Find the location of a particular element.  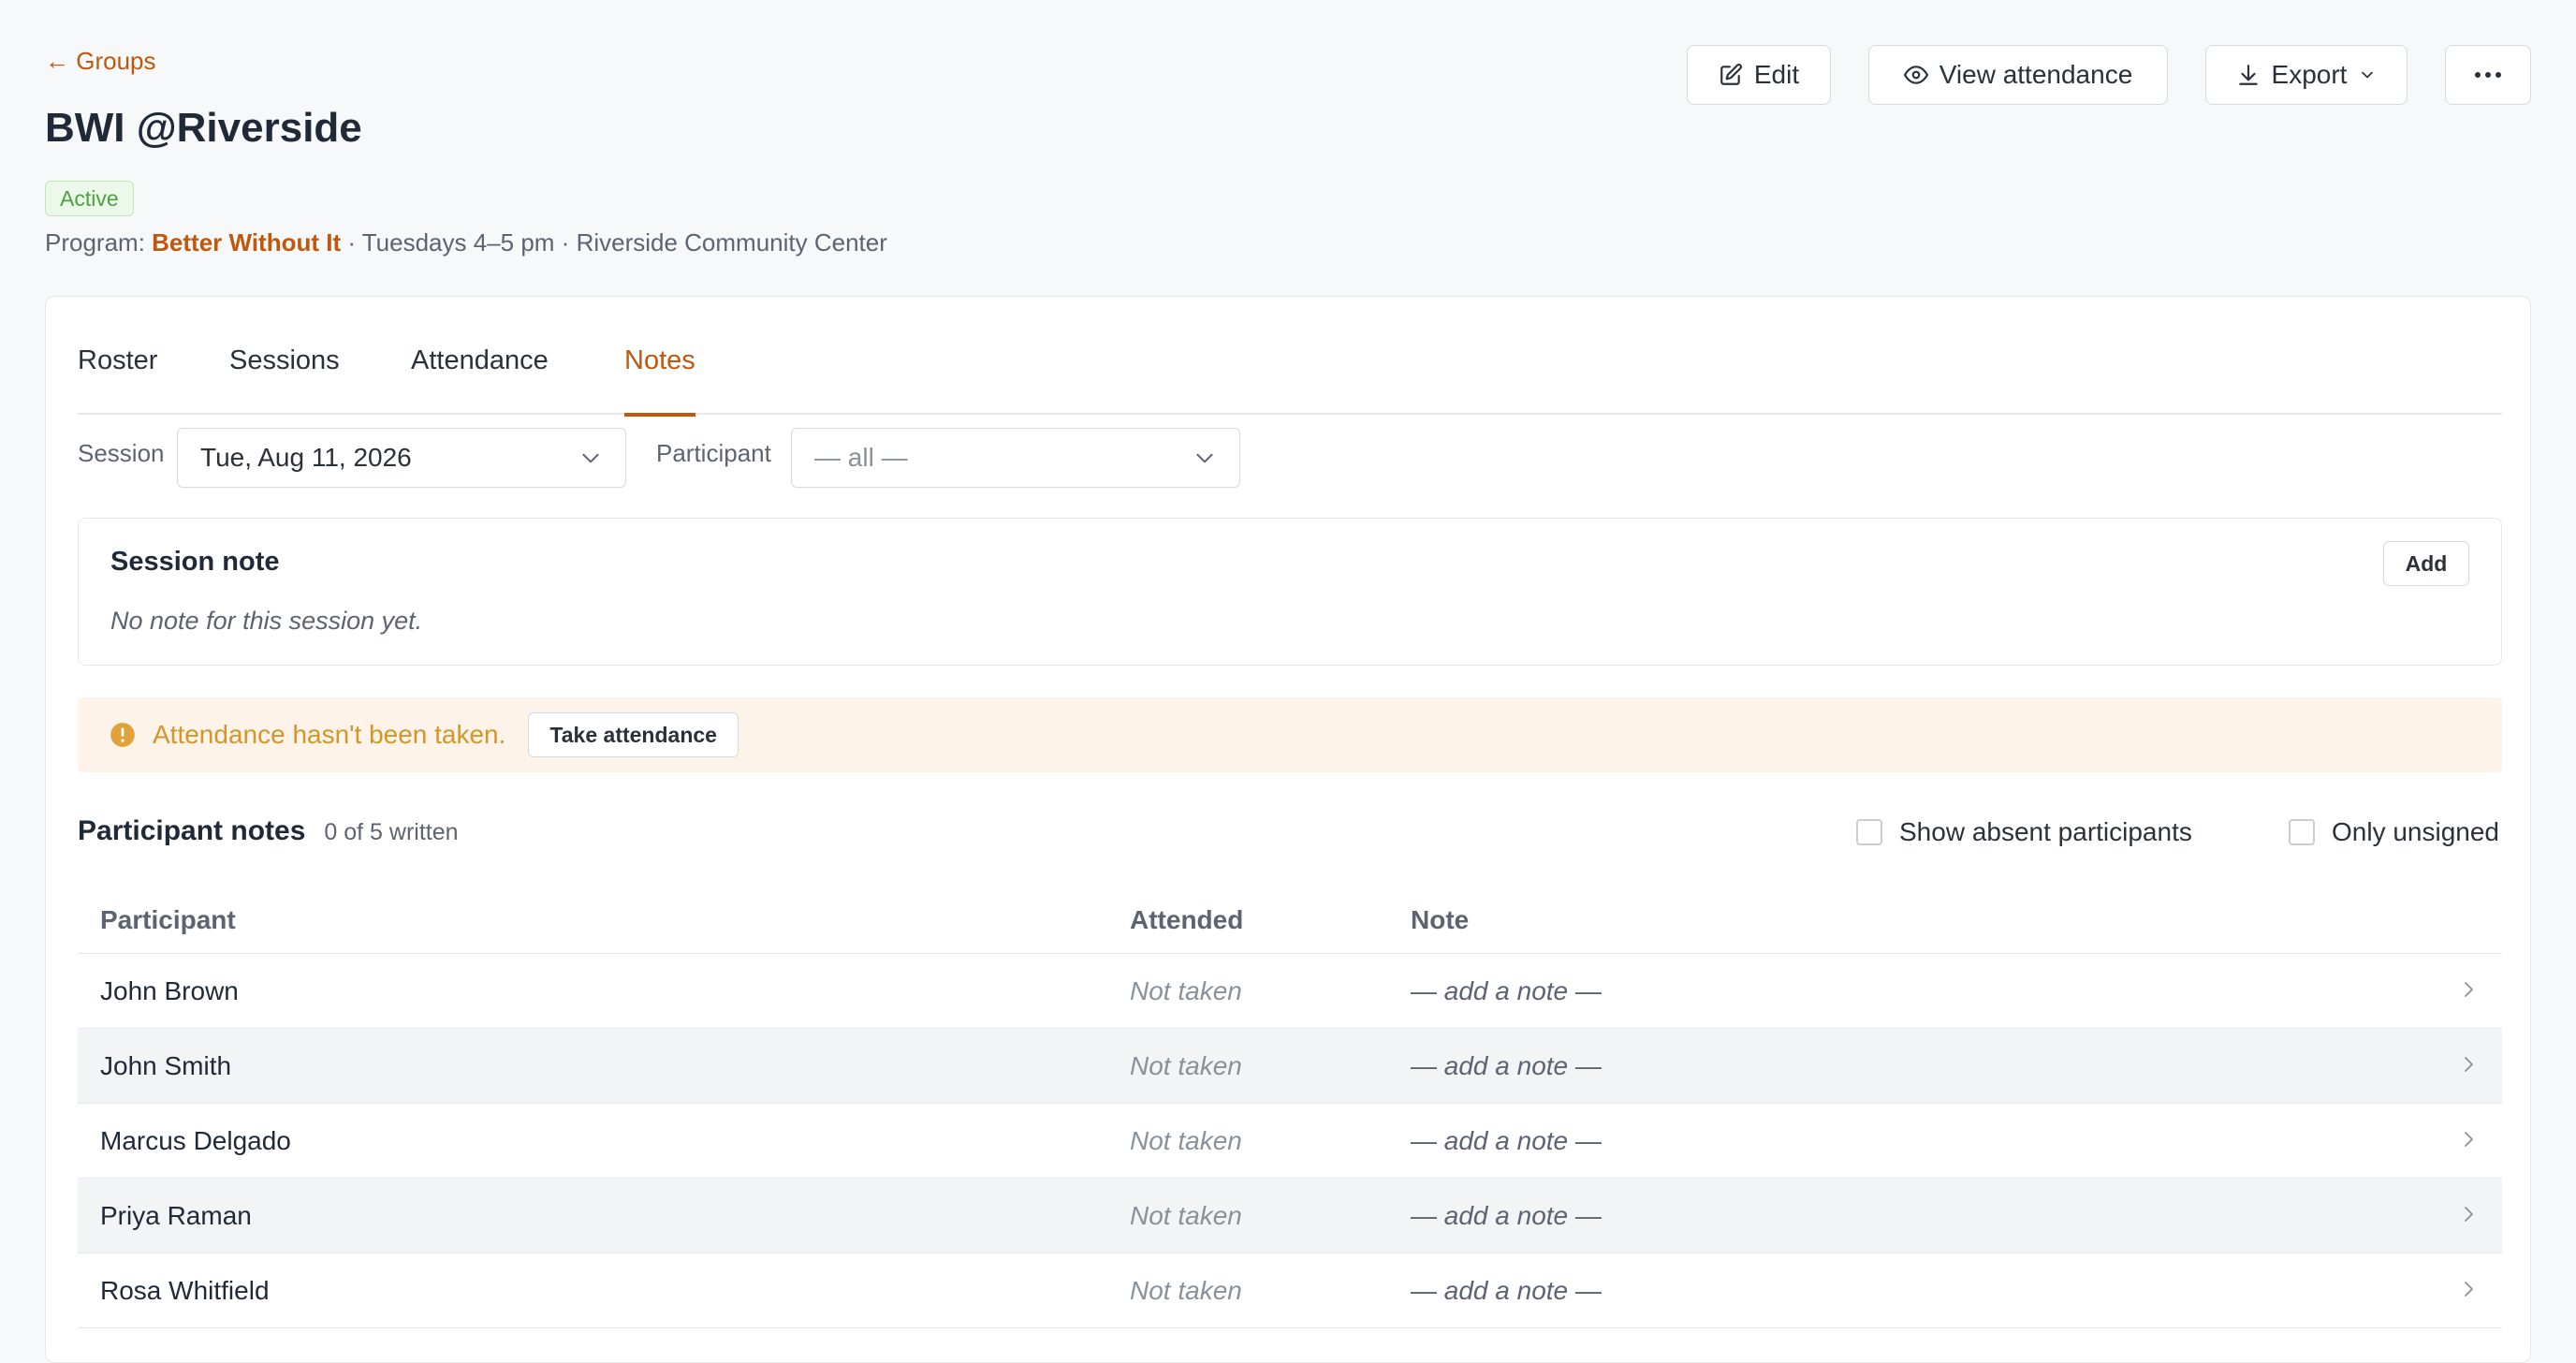

export-button: Export is located at coordinates (2306, 75).